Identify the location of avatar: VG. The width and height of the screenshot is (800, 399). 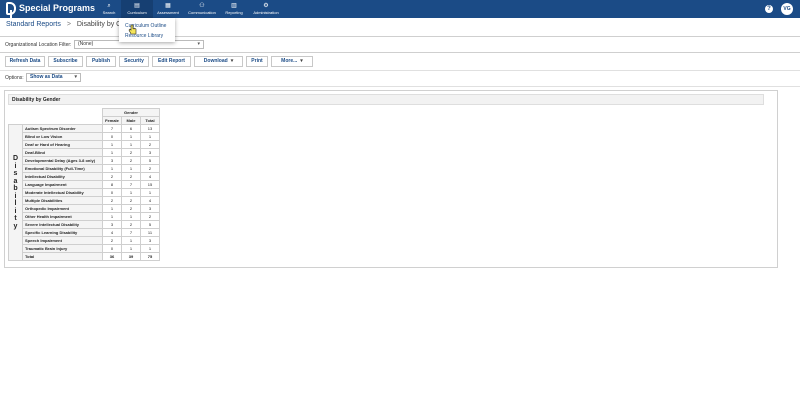
(787, 9).